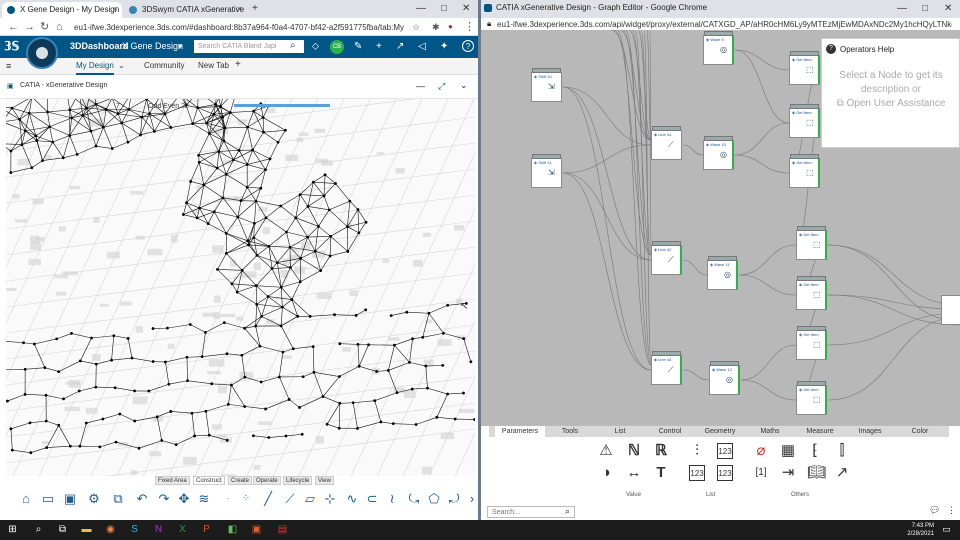 The width and height of the screenshot is (960, 540). I want to click on save-icon: ▣, so click(70, 499).